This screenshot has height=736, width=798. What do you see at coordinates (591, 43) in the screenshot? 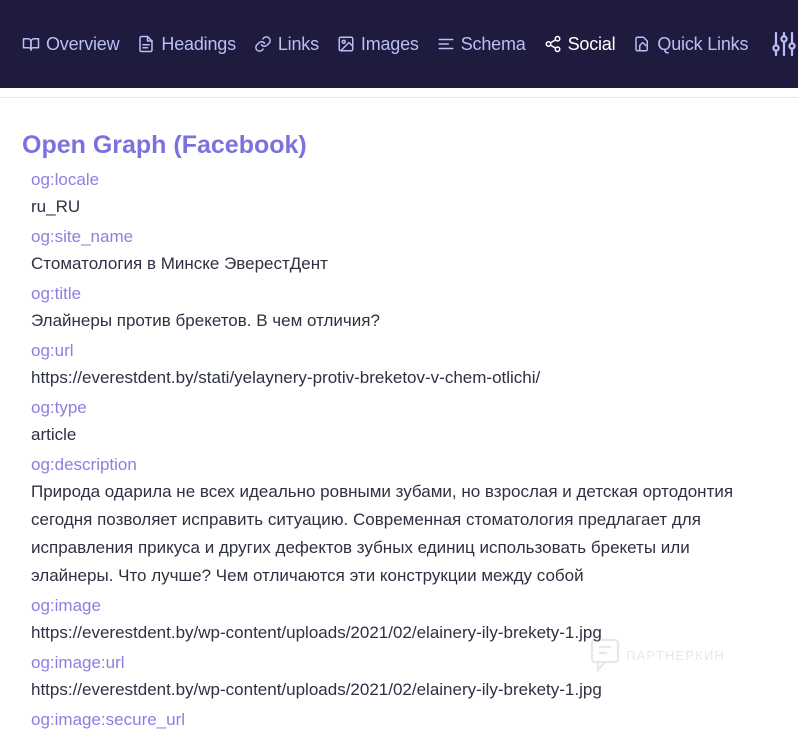
I see `tab-social-label: Social` at bounding box center [591, 43].